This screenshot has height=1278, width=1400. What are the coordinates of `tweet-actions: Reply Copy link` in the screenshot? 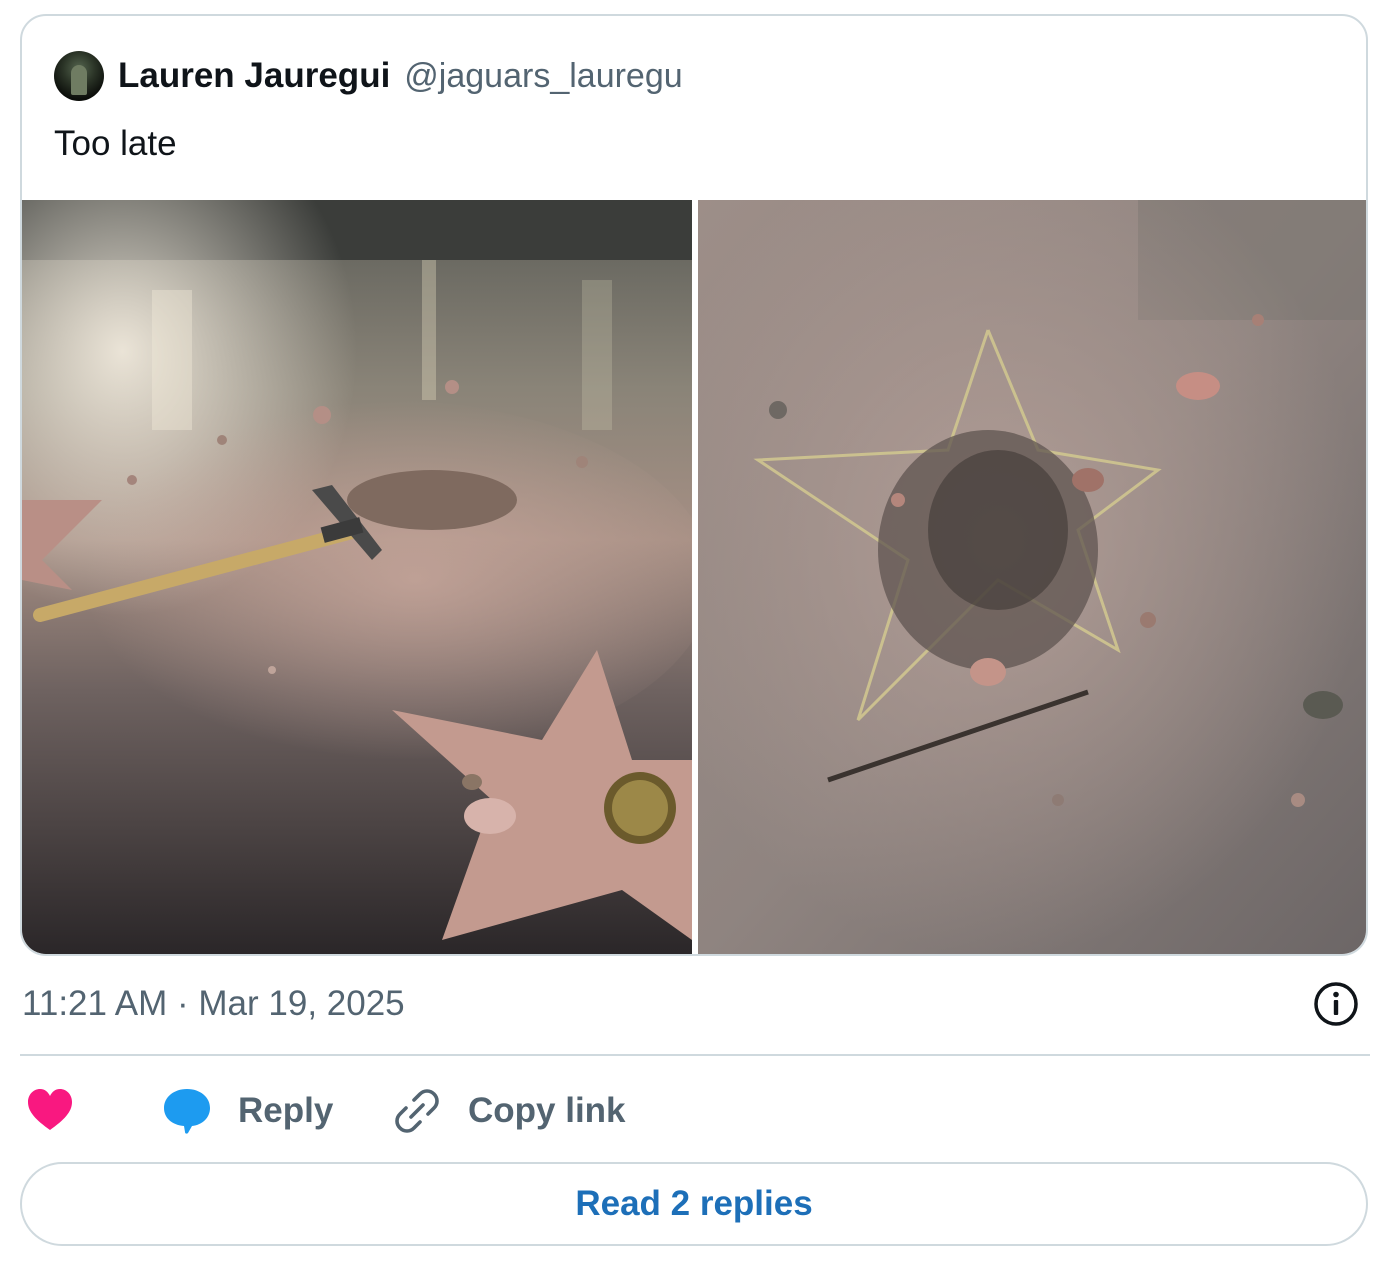 It's located at (376, 1111).